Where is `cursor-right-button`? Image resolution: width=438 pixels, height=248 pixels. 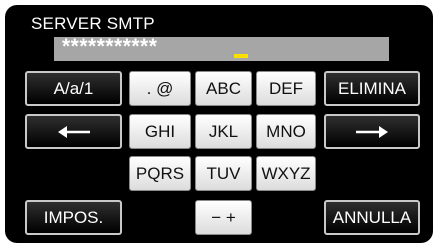 cursor-right-button is located at coordinates (372, 131).